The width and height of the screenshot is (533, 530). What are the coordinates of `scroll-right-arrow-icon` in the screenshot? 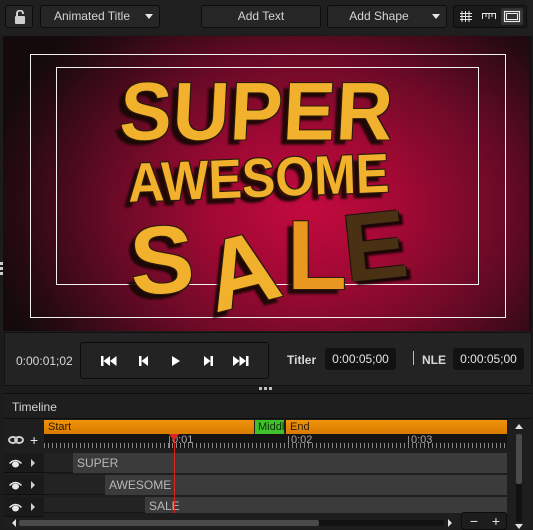 It's located at (450, 523).